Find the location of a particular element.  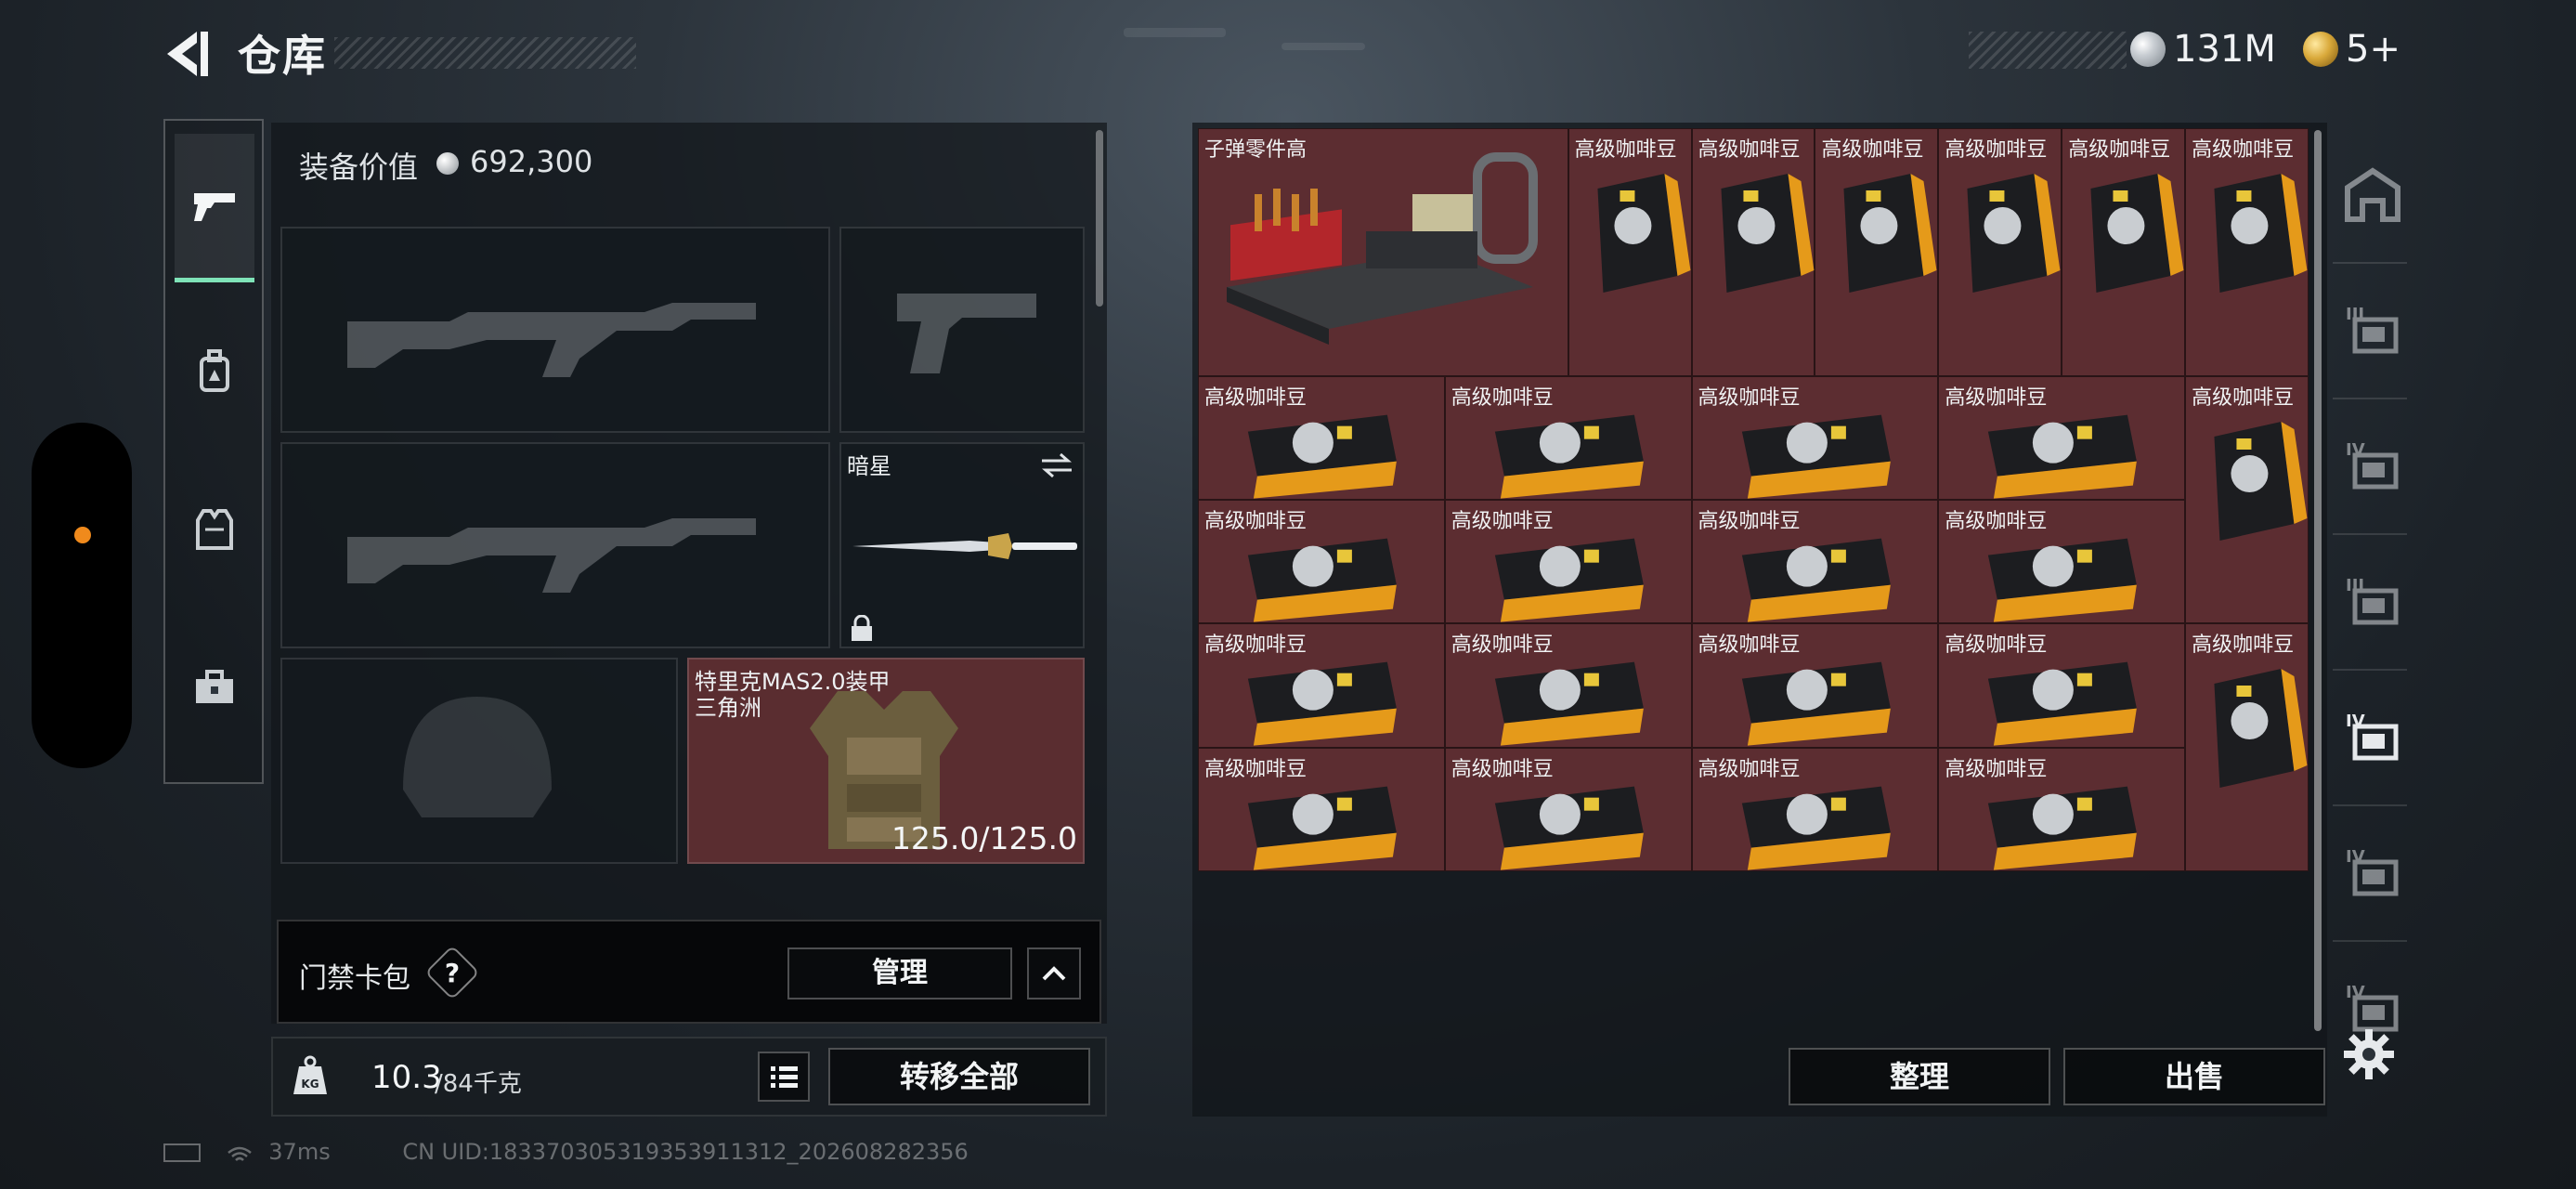

manage-button: 管理 is located at coordinates (900, 974).